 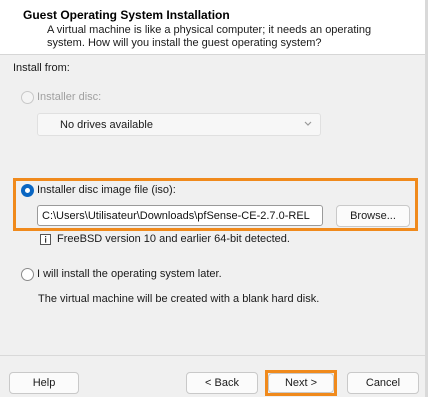 What do you see at coordinates (106, 125) in the screenshot?
I see `dropdown-value: No drives available` at bounding box center [106, 125].